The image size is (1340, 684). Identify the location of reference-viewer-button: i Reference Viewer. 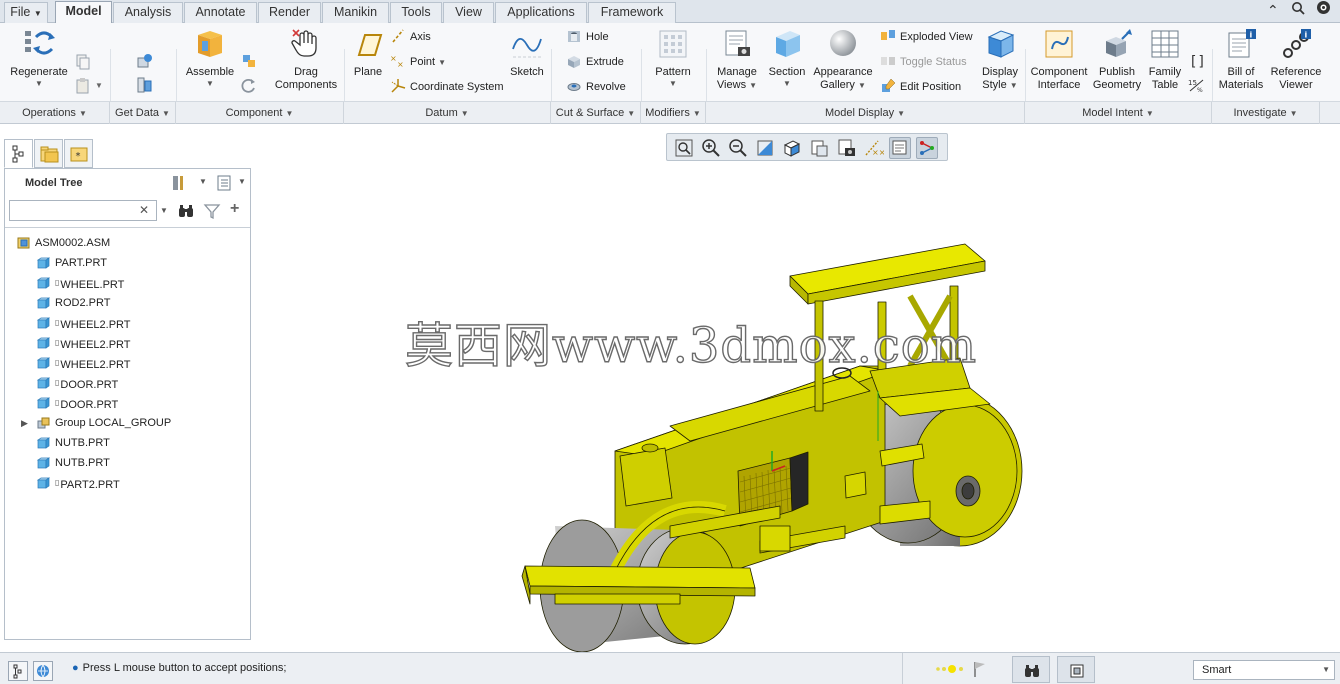
(1296, 59).